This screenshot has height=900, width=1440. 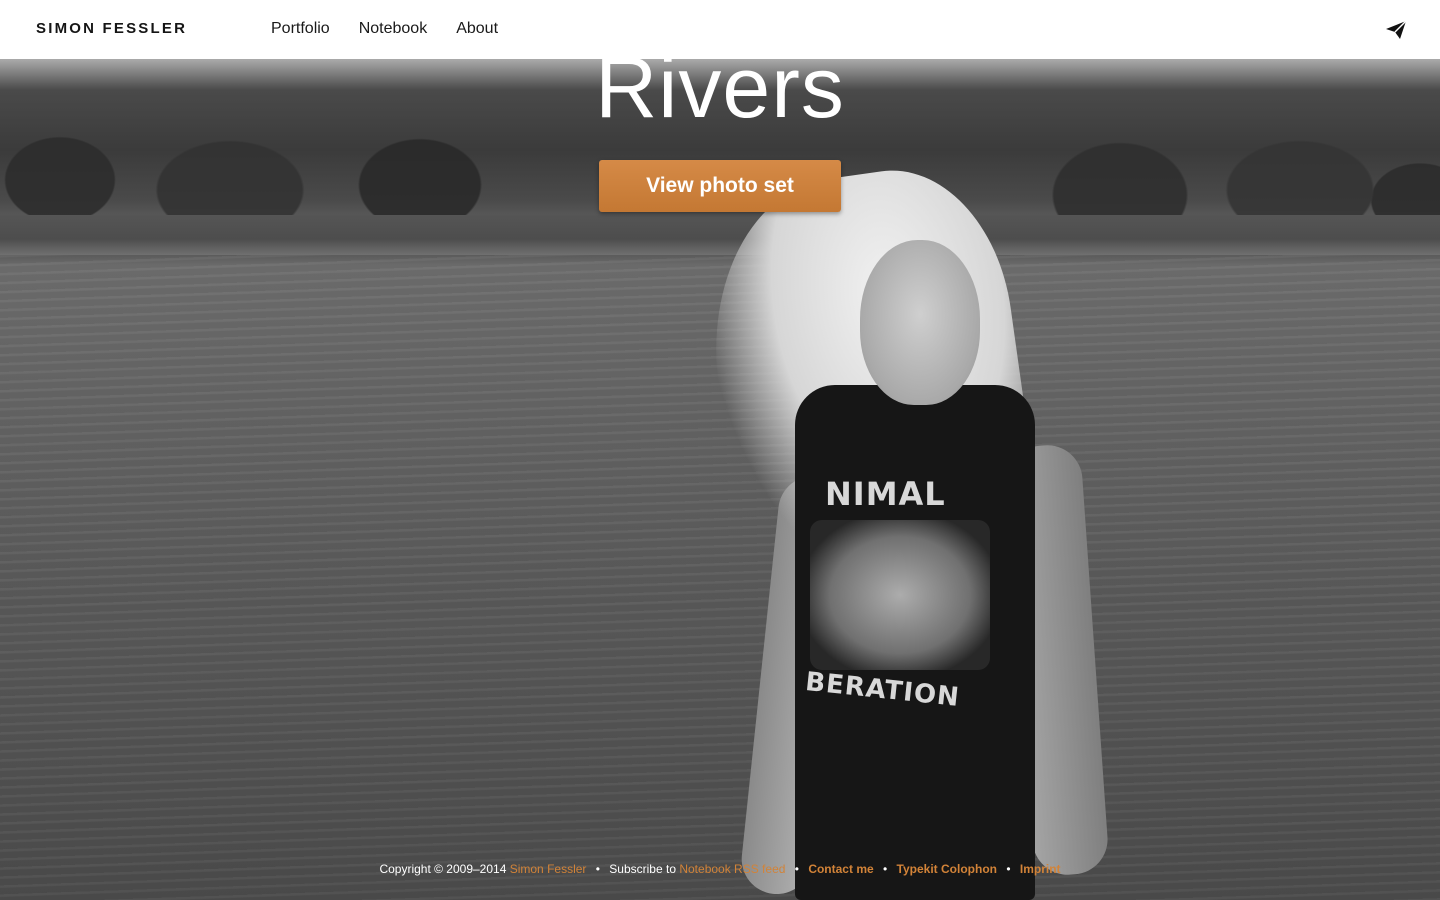 What do you see at coordinates (548, 869) in the screenshot?
I see `author-link: Simon Fessler` at bounding box center [548, 869].